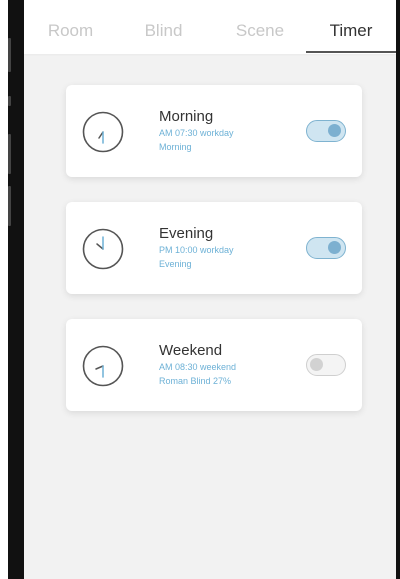 The image size is (400, 579). I want to click on timer-card-weekend: Weekend AM 08:30 weekend Roman Blind 27%, so click(214, 365).